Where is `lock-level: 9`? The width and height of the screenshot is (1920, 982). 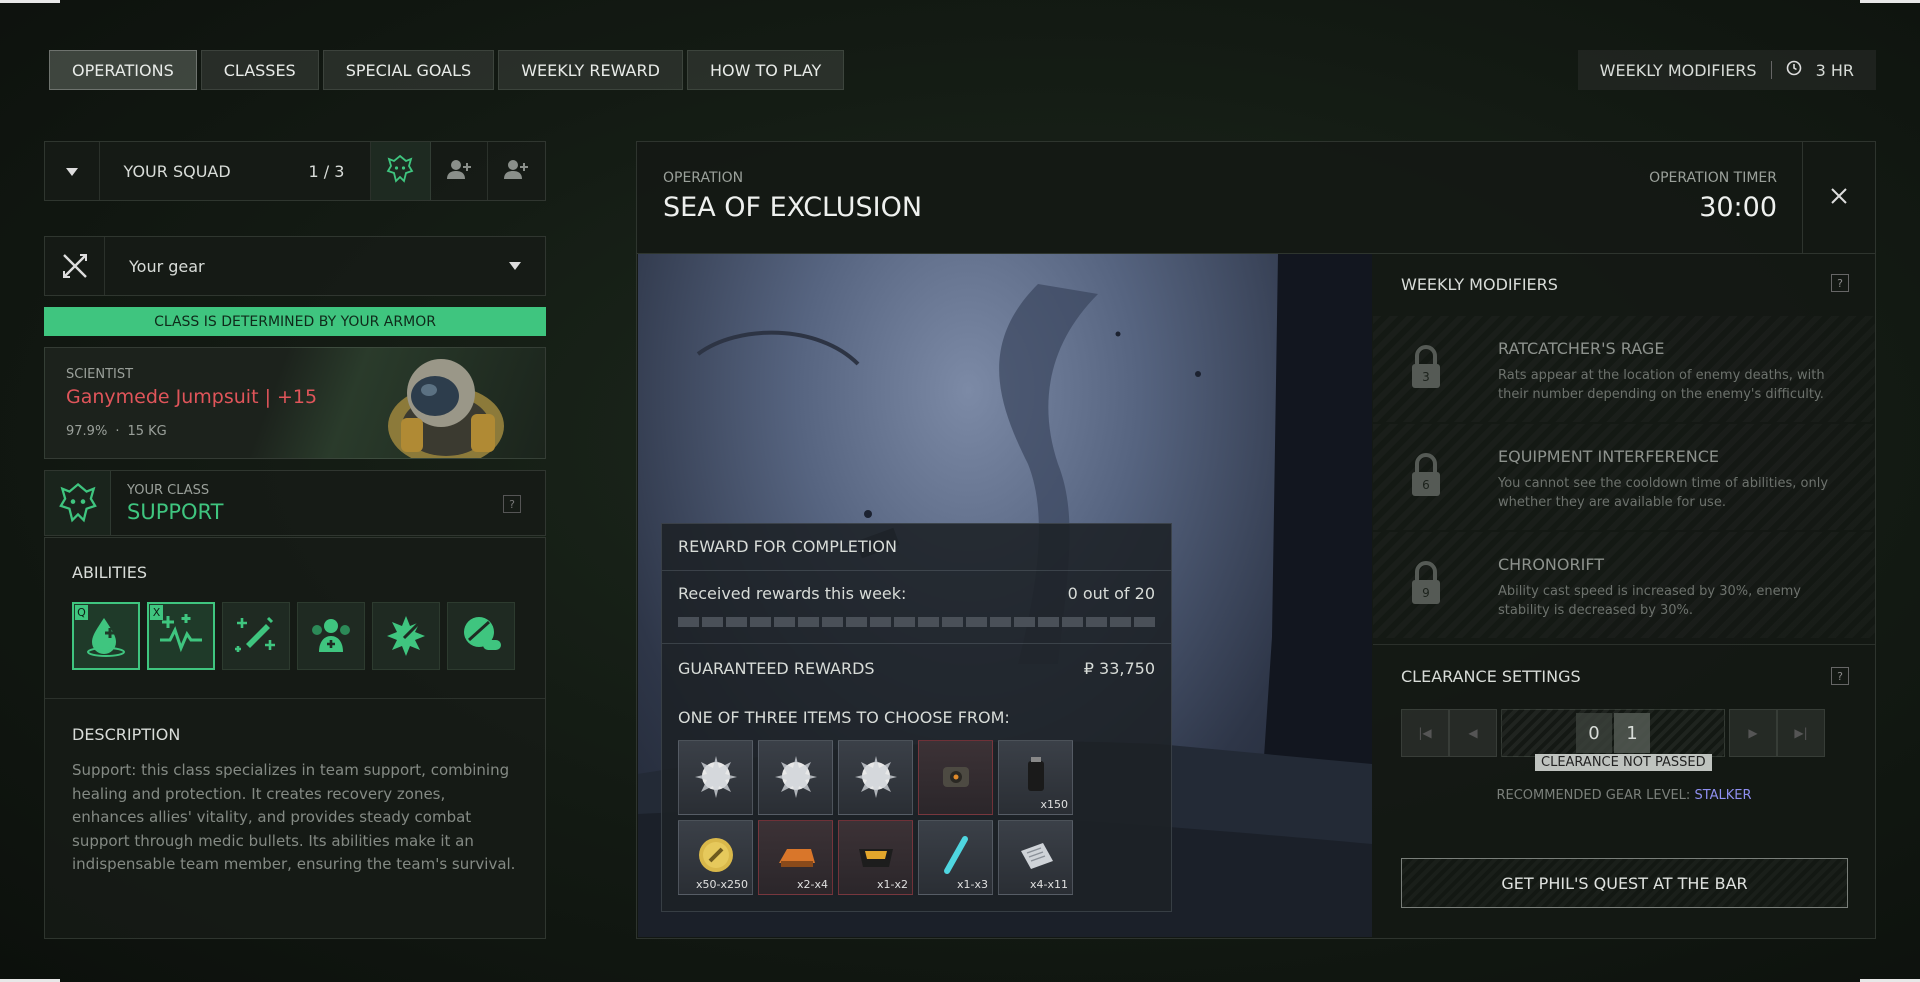 lock-level: 9 is located at coordinates (1426, 593).